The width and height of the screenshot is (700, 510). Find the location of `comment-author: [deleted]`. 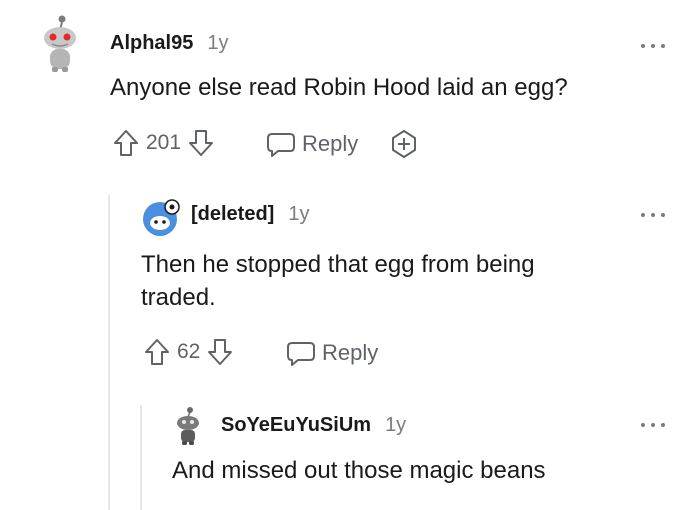

comment-author: [deleted] is located at coordinates (232, 214).